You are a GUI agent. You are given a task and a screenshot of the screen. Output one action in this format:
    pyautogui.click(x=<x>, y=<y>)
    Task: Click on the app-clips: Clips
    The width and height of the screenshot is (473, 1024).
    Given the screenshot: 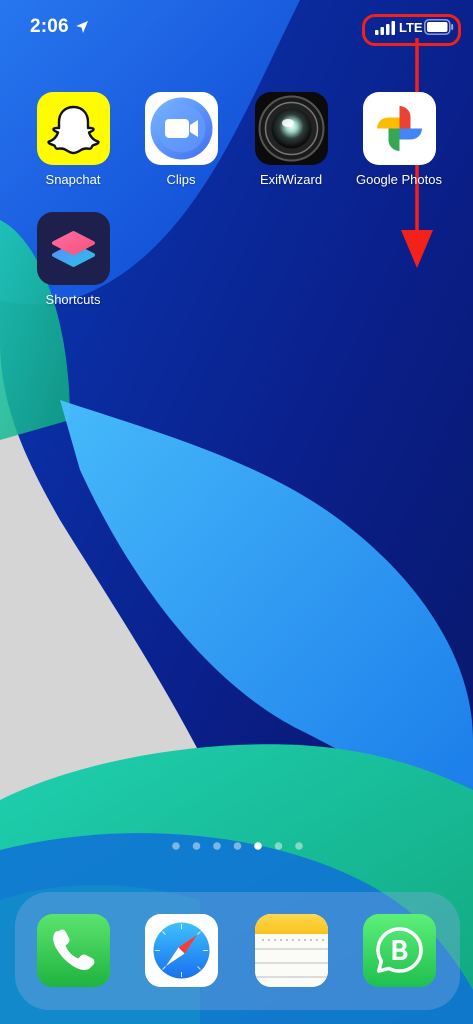 What is the action you would take?
    pyautogui.click(x=181, y=139)
    